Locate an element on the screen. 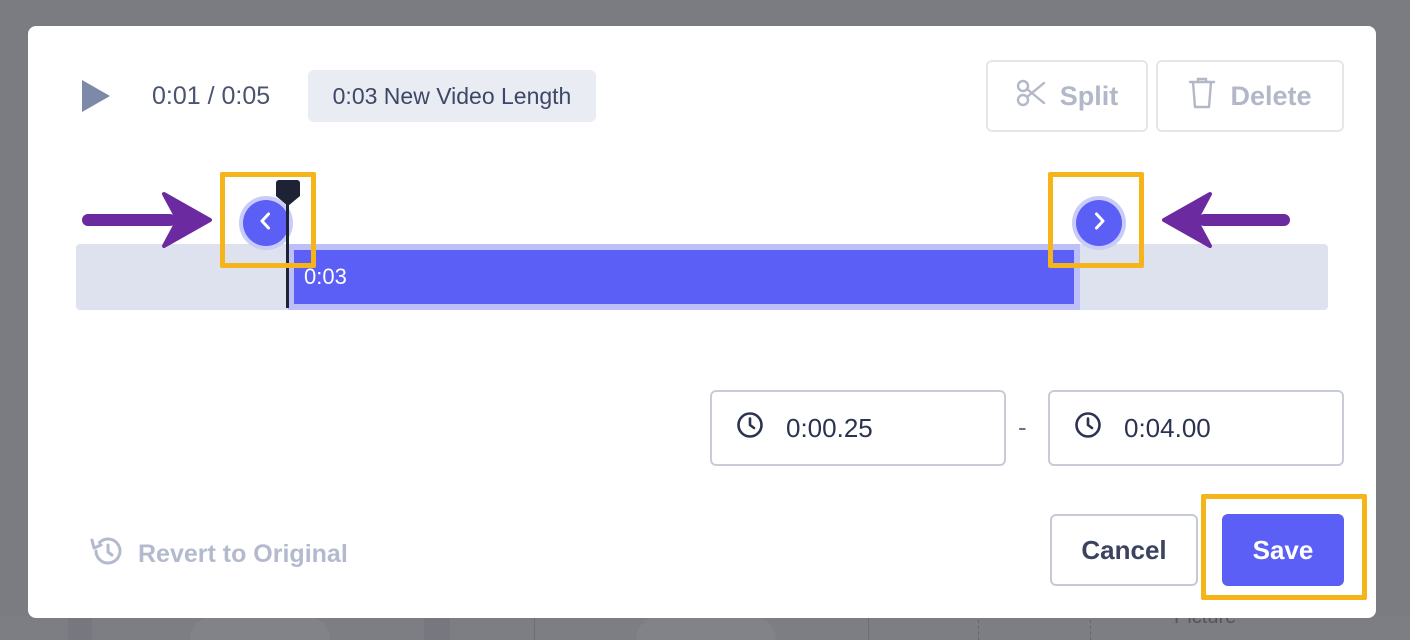  new-video-length-badge: 0:03 New Video Length is located at coordinates (452, 96).